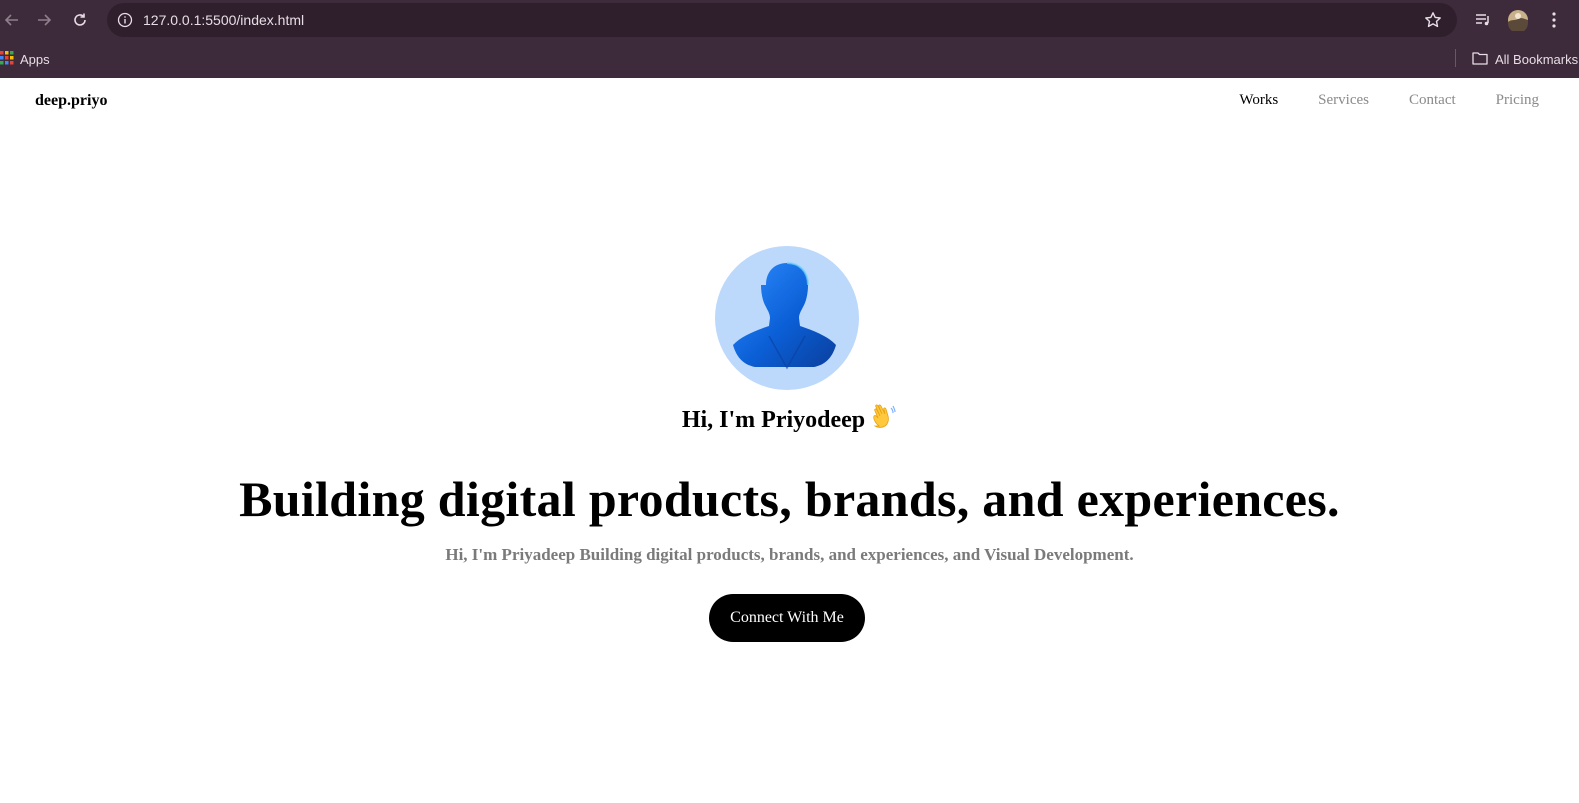 The width and height of the screenshot is (1579, 803). What do you see at coordinates (1343, 100) in the screenshot?
I see `nav-link-services: Services` at bounding box center [1343, 100].